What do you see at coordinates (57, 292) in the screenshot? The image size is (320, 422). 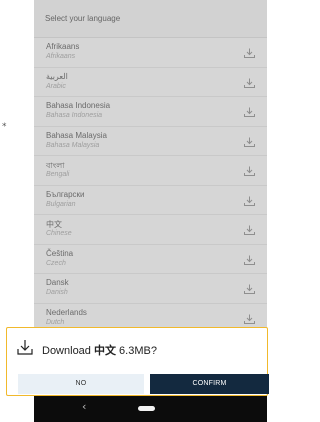 I see `language-native-name: Danish` at bounding box center [57, 292].